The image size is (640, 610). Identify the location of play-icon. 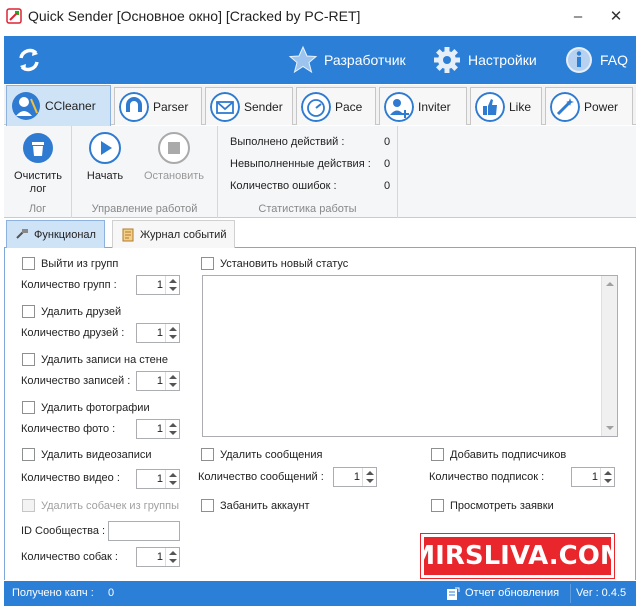
(105, 148).